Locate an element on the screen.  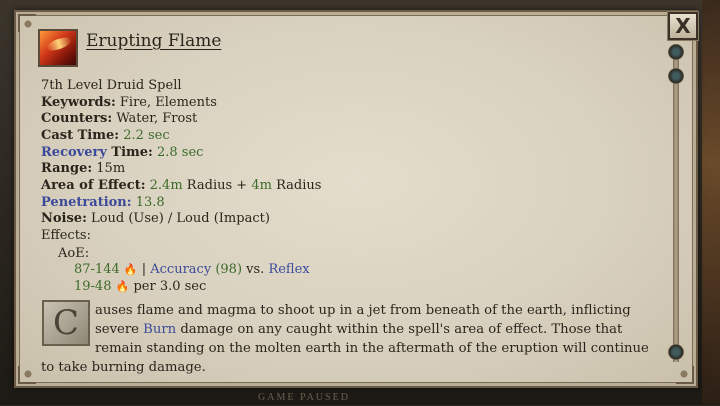
penetration-row: Penetration: 13.8 is located at coordinates (103, 203).